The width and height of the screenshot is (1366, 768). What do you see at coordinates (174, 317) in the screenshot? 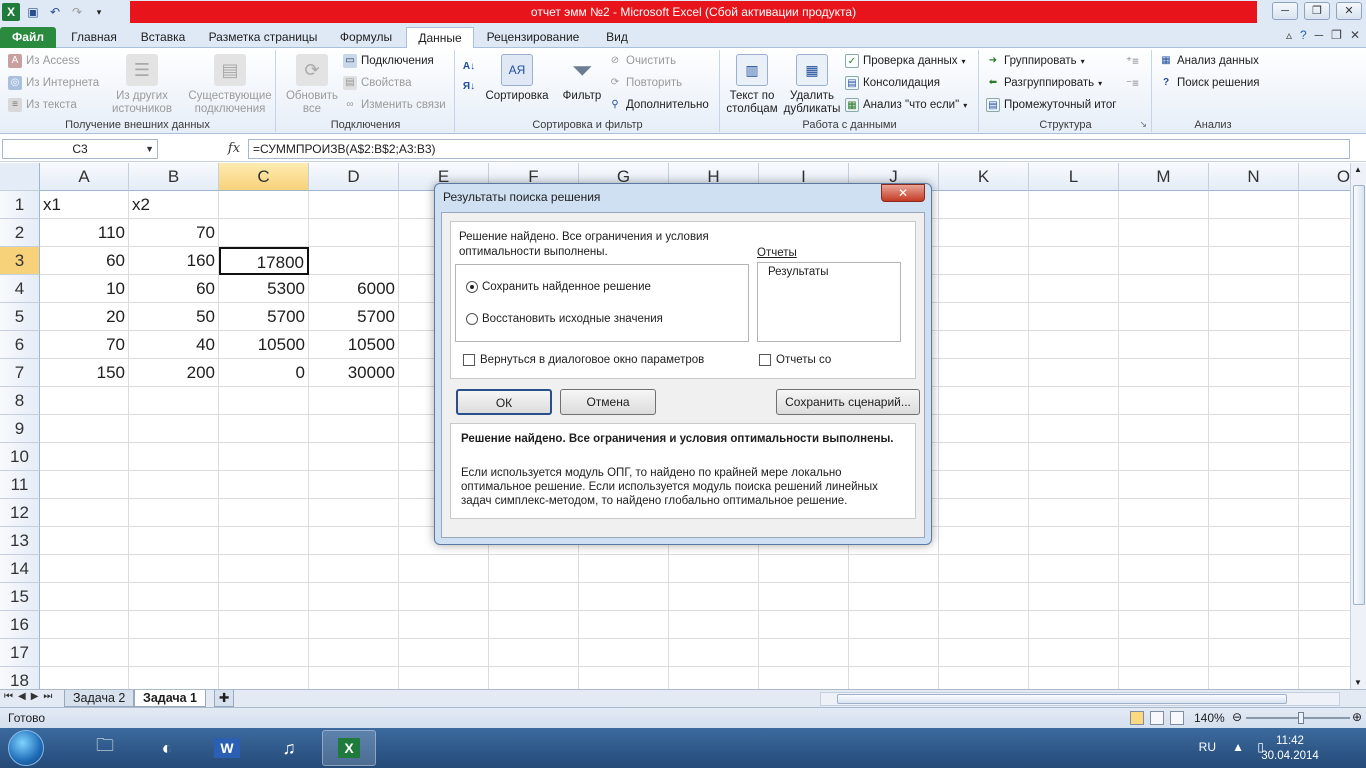
I see `cell-b5: 50` at bounding box center [174, 317].